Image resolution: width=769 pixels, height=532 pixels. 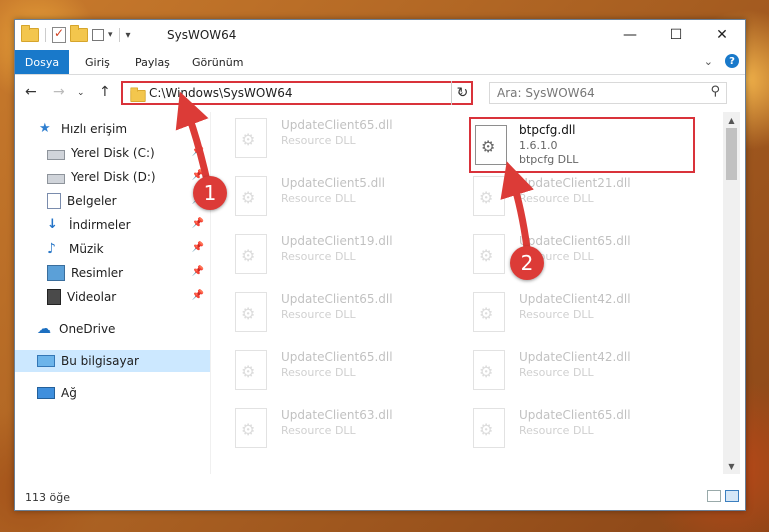 What do you see at coordinates (731, 154) in the screenshot?
I see `scroll-thumb` at bounding box center [731, 154].